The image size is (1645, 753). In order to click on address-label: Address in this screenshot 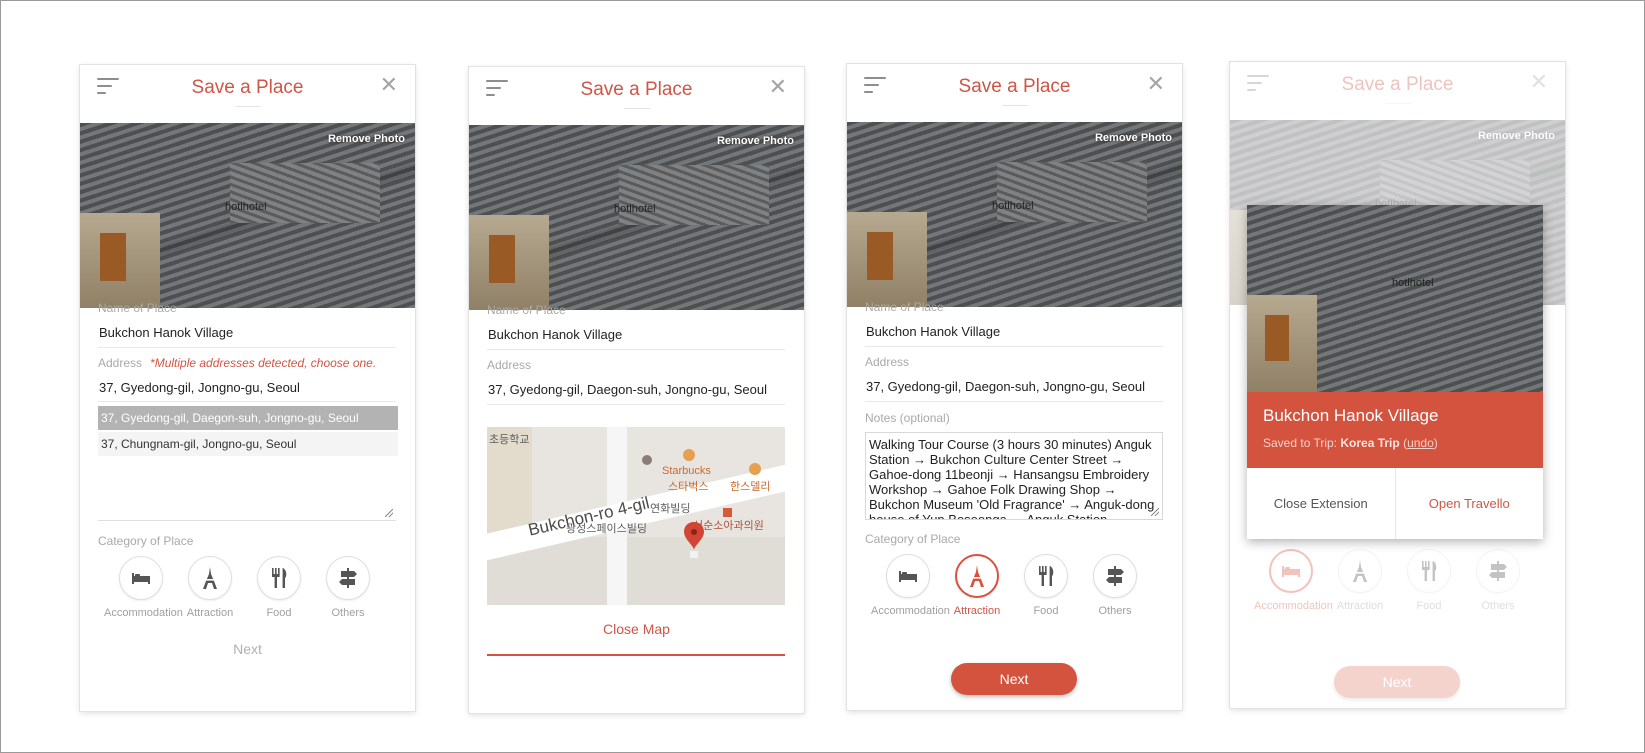, I will do `click(509, 365)`.